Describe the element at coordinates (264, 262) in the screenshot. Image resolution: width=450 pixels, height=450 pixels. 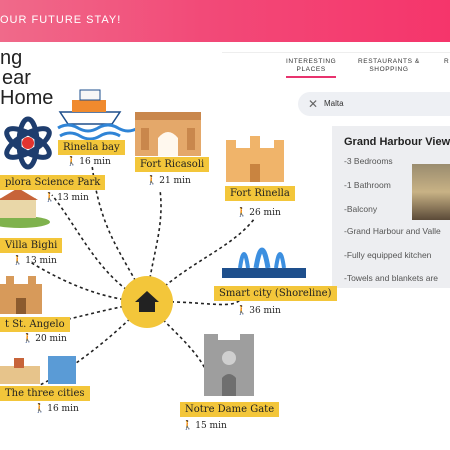
I see `fountain-icon` at that location.